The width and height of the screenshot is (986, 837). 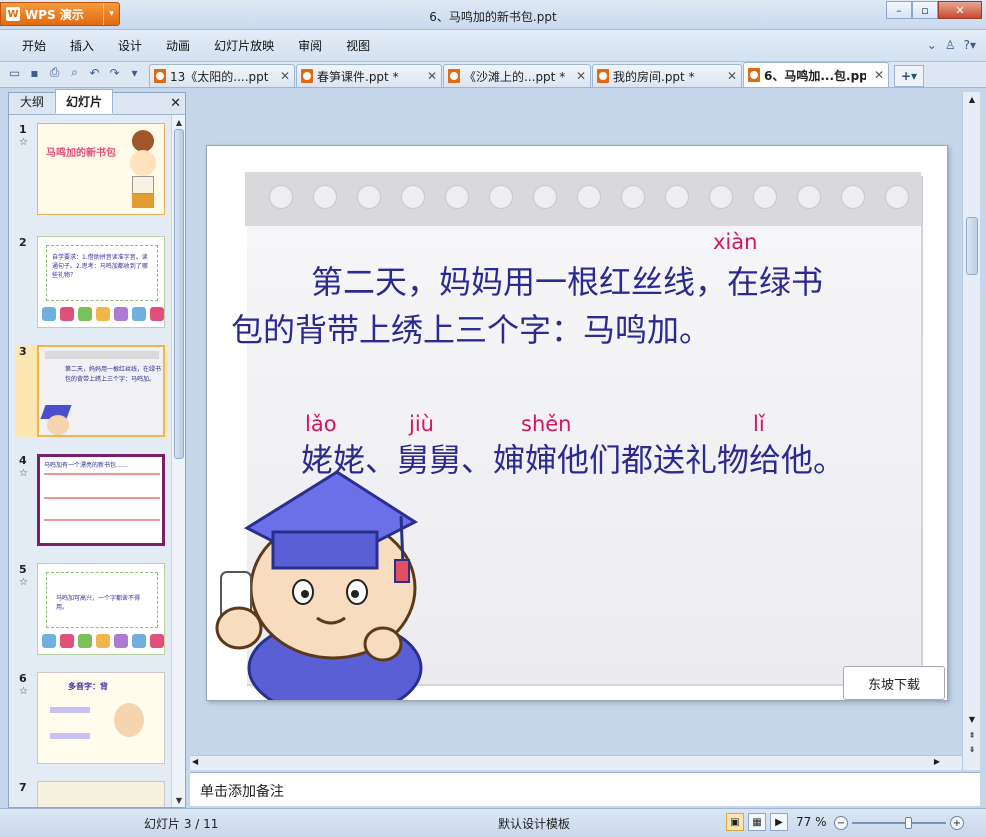 What do you see at coordinates (358, 76) in the screenshot?
I see `doc-tab-label: 春笋课件.ppt *` at bounding box center [358, 76].